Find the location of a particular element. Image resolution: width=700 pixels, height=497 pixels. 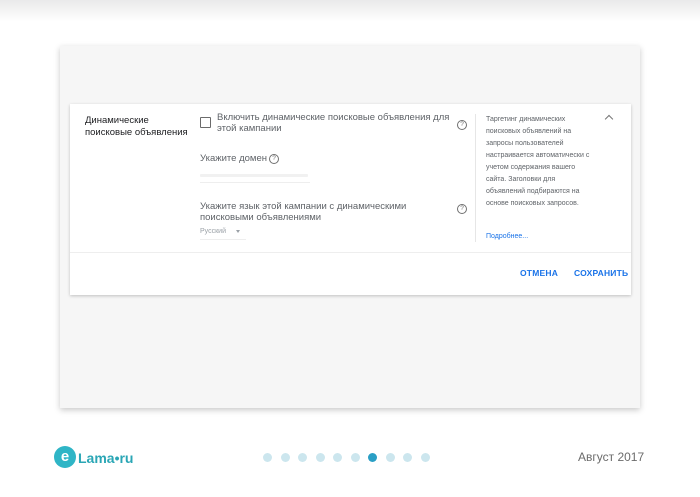

logo-circle: e is located at coordinates (65, 457).